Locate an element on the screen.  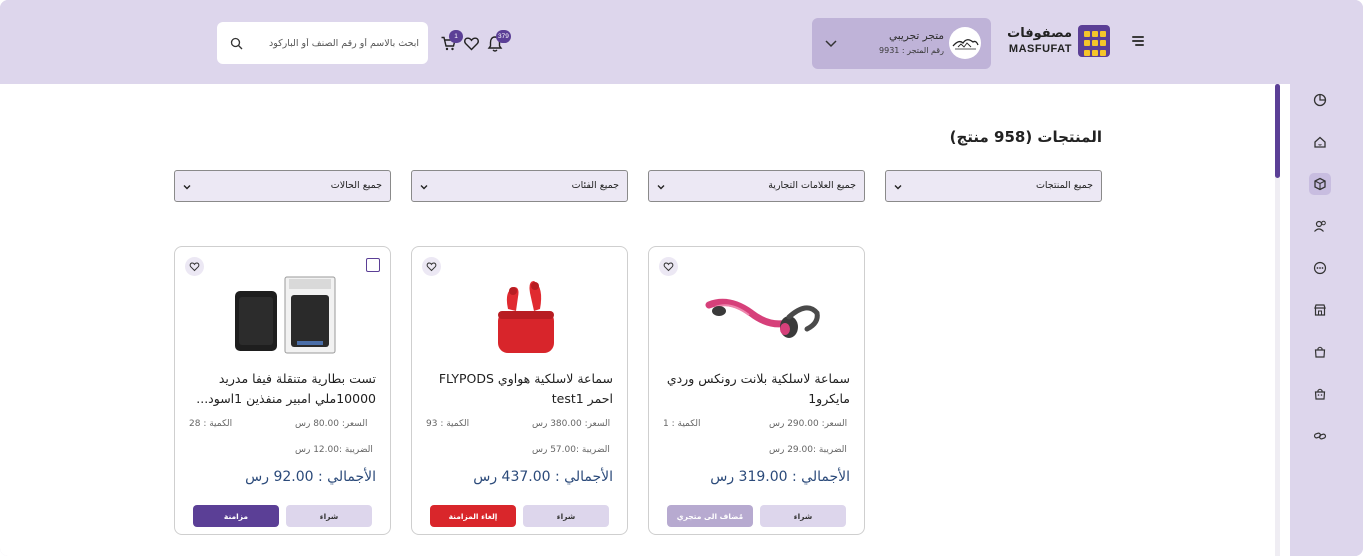
store-logo-icon is located at coordinates (965, 44).